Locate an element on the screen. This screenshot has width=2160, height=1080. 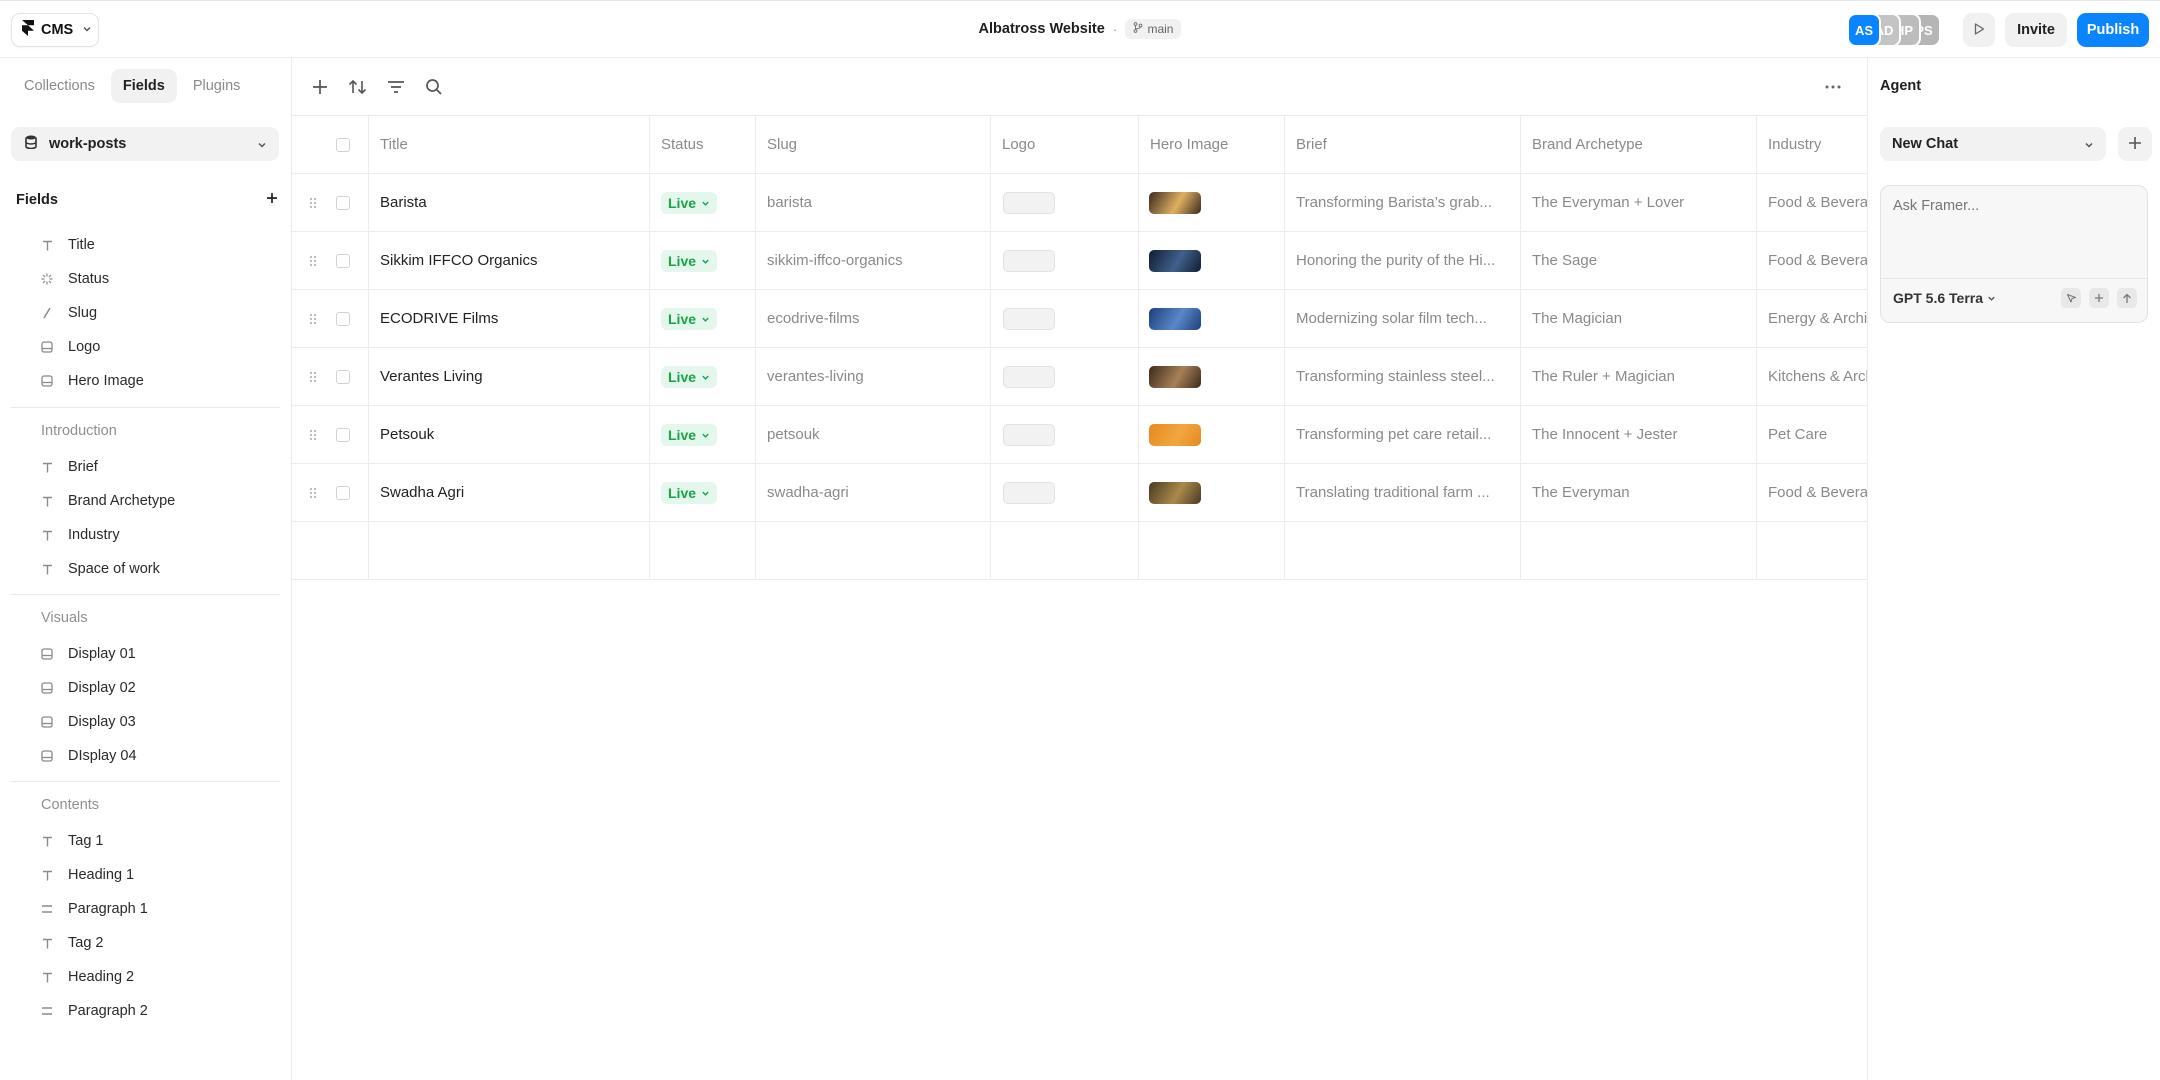
cell-industry: Pet Care is located at coordinates (1817, 434).